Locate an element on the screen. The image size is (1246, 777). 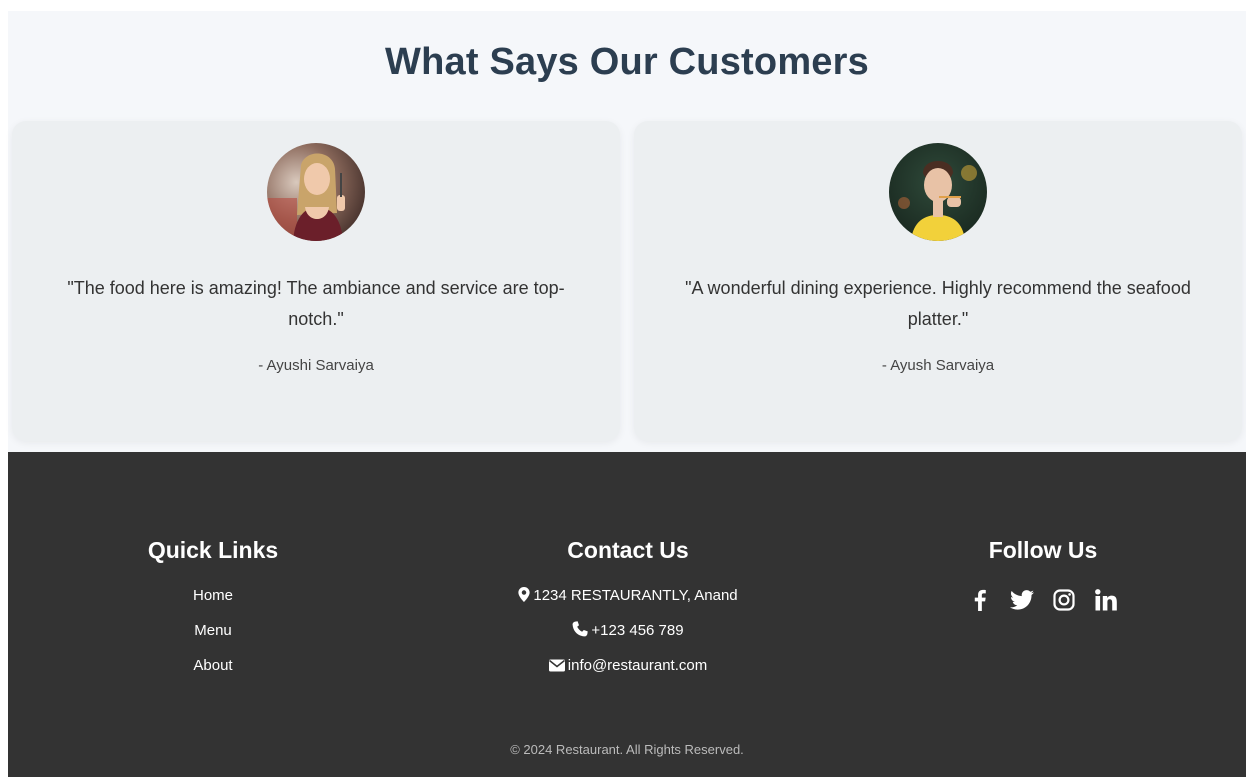
phone-icon is located at coordinates (580, 632).